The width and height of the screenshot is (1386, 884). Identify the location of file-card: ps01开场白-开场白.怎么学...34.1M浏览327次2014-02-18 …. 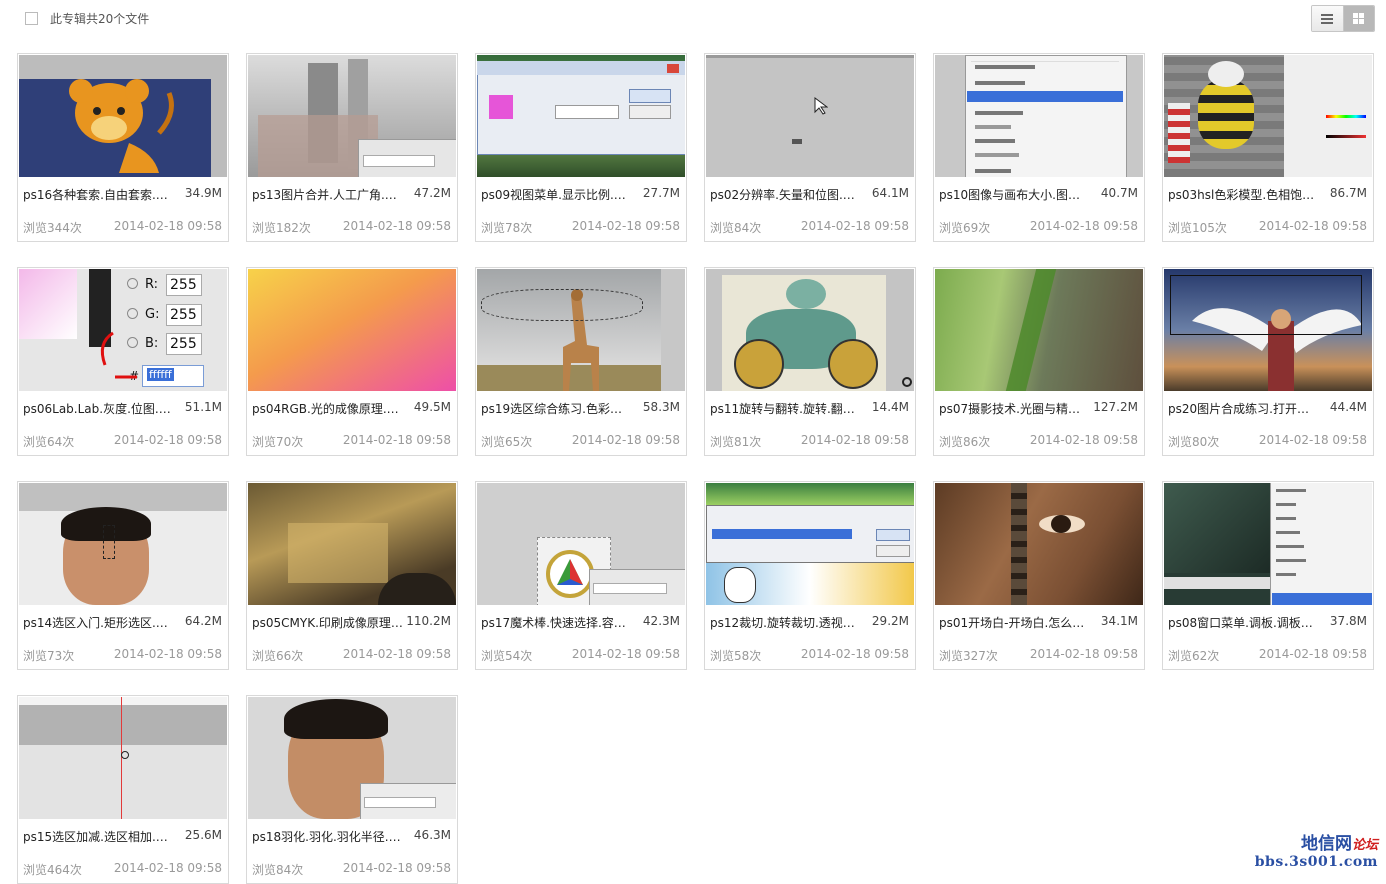
(1039, 575).